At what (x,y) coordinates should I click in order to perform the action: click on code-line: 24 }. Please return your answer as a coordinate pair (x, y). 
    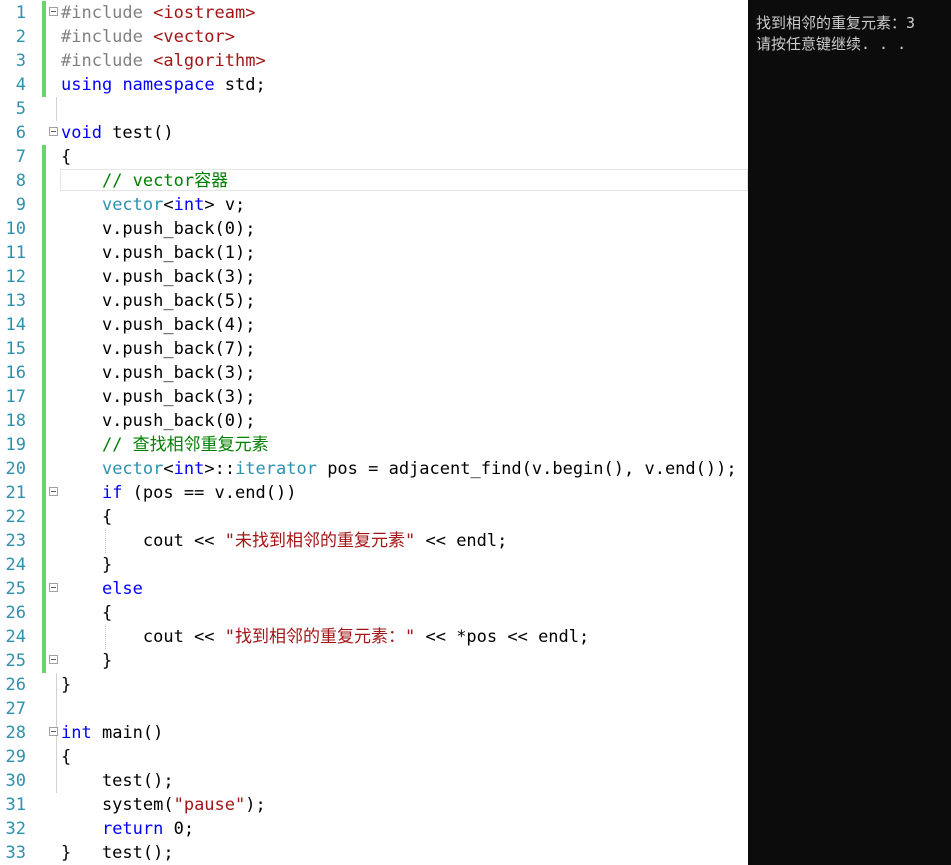
    Looking at the image, I should click on (374, 565).